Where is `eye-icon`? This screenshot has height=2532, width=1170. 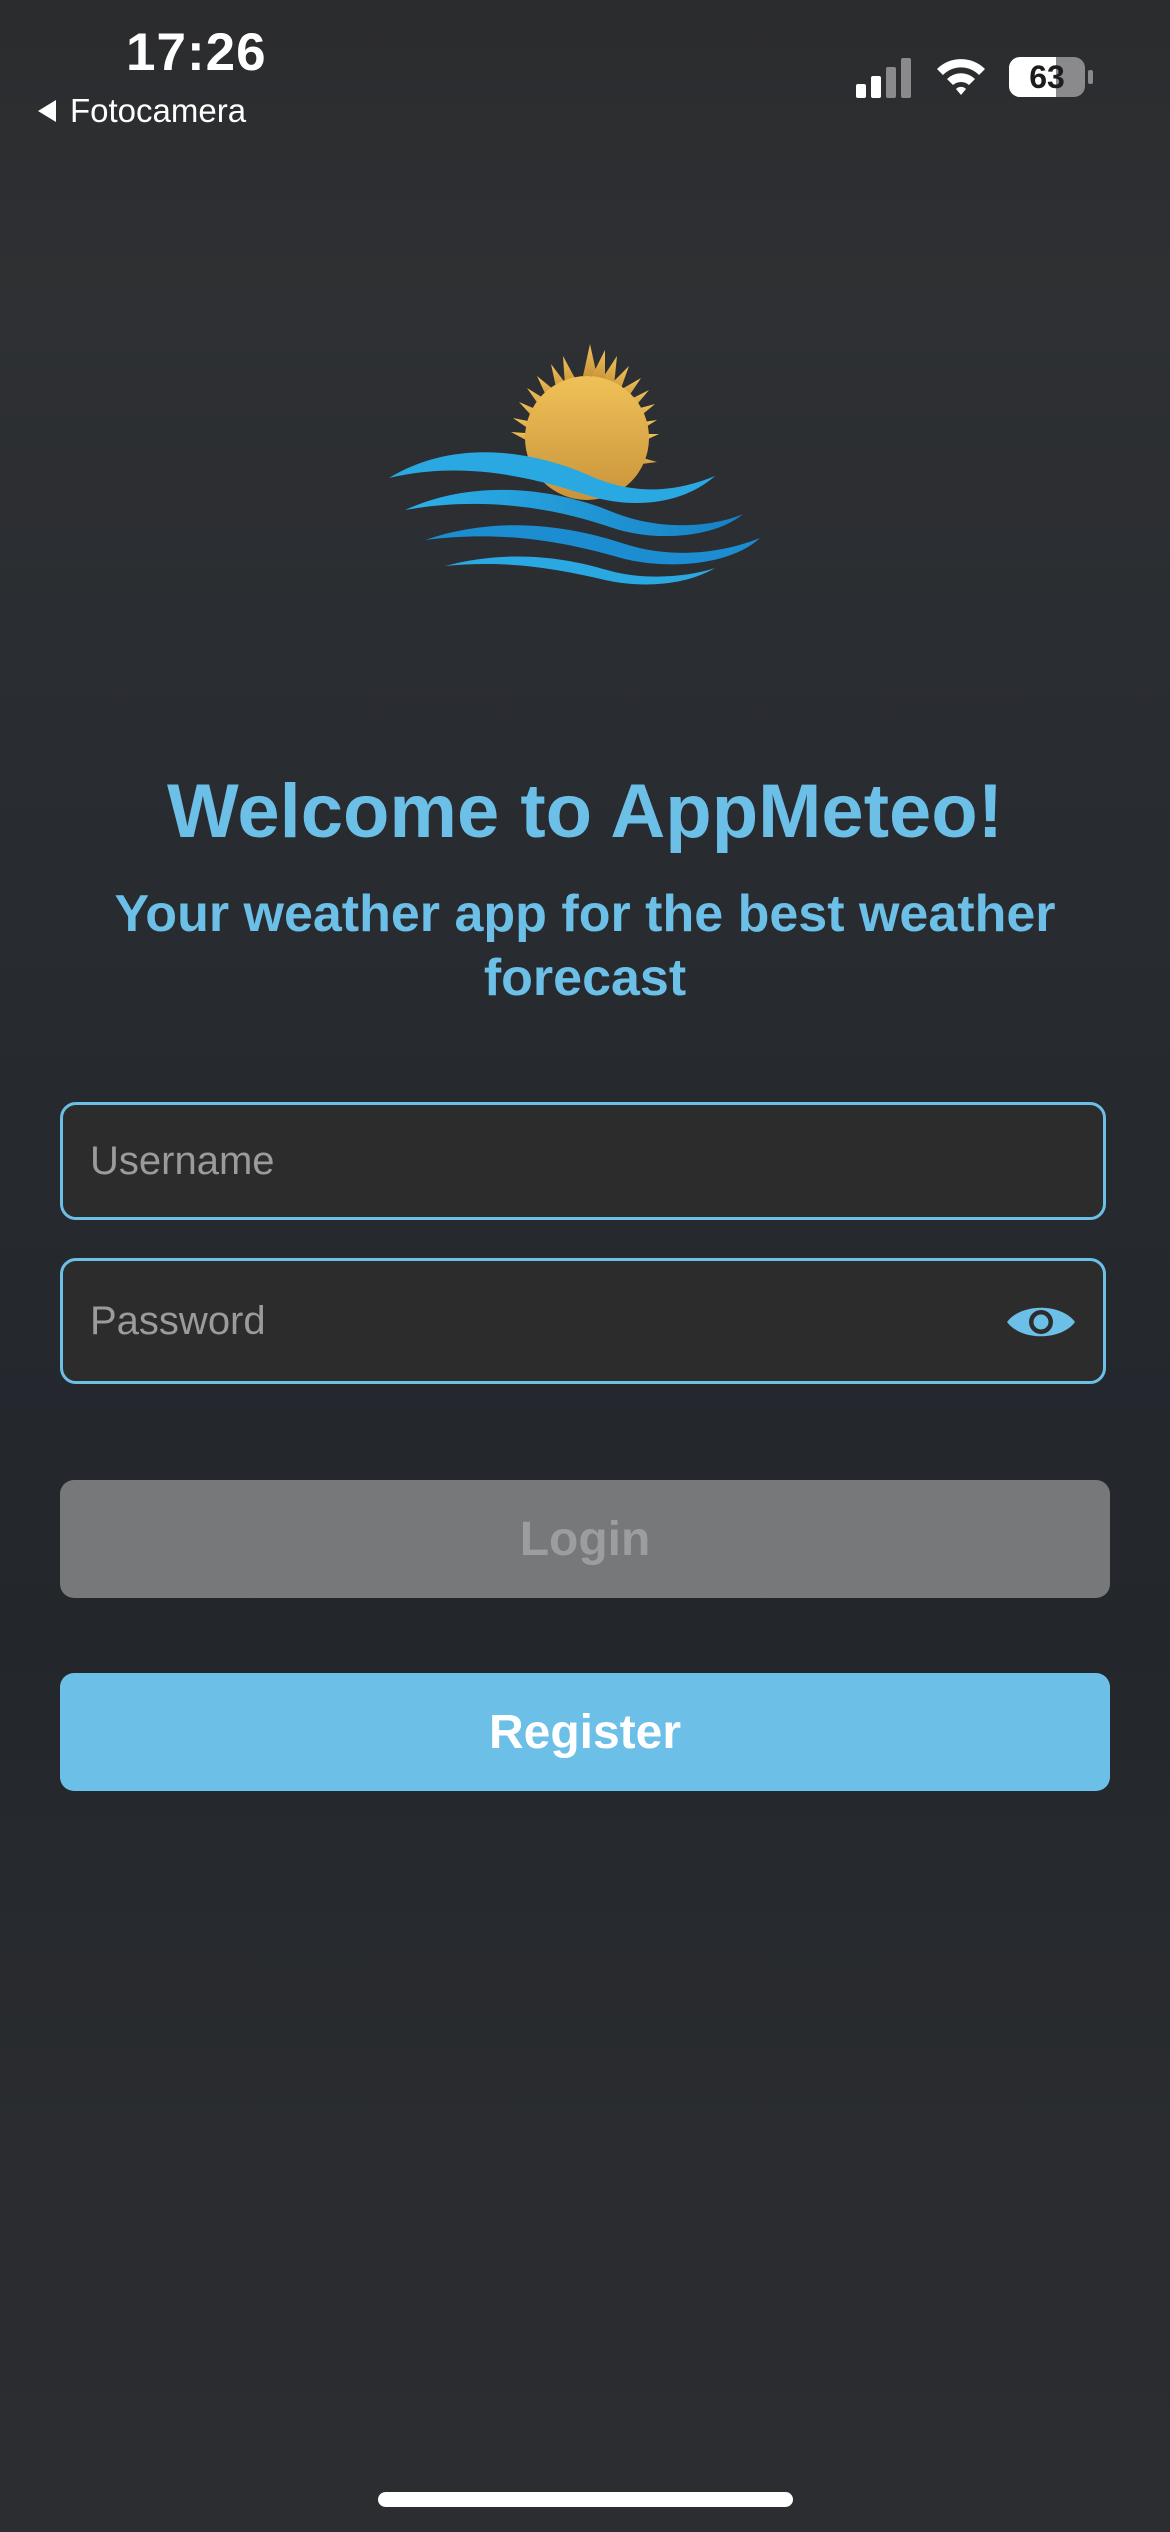 eye-icon is located at coordinates (1041, 1322).